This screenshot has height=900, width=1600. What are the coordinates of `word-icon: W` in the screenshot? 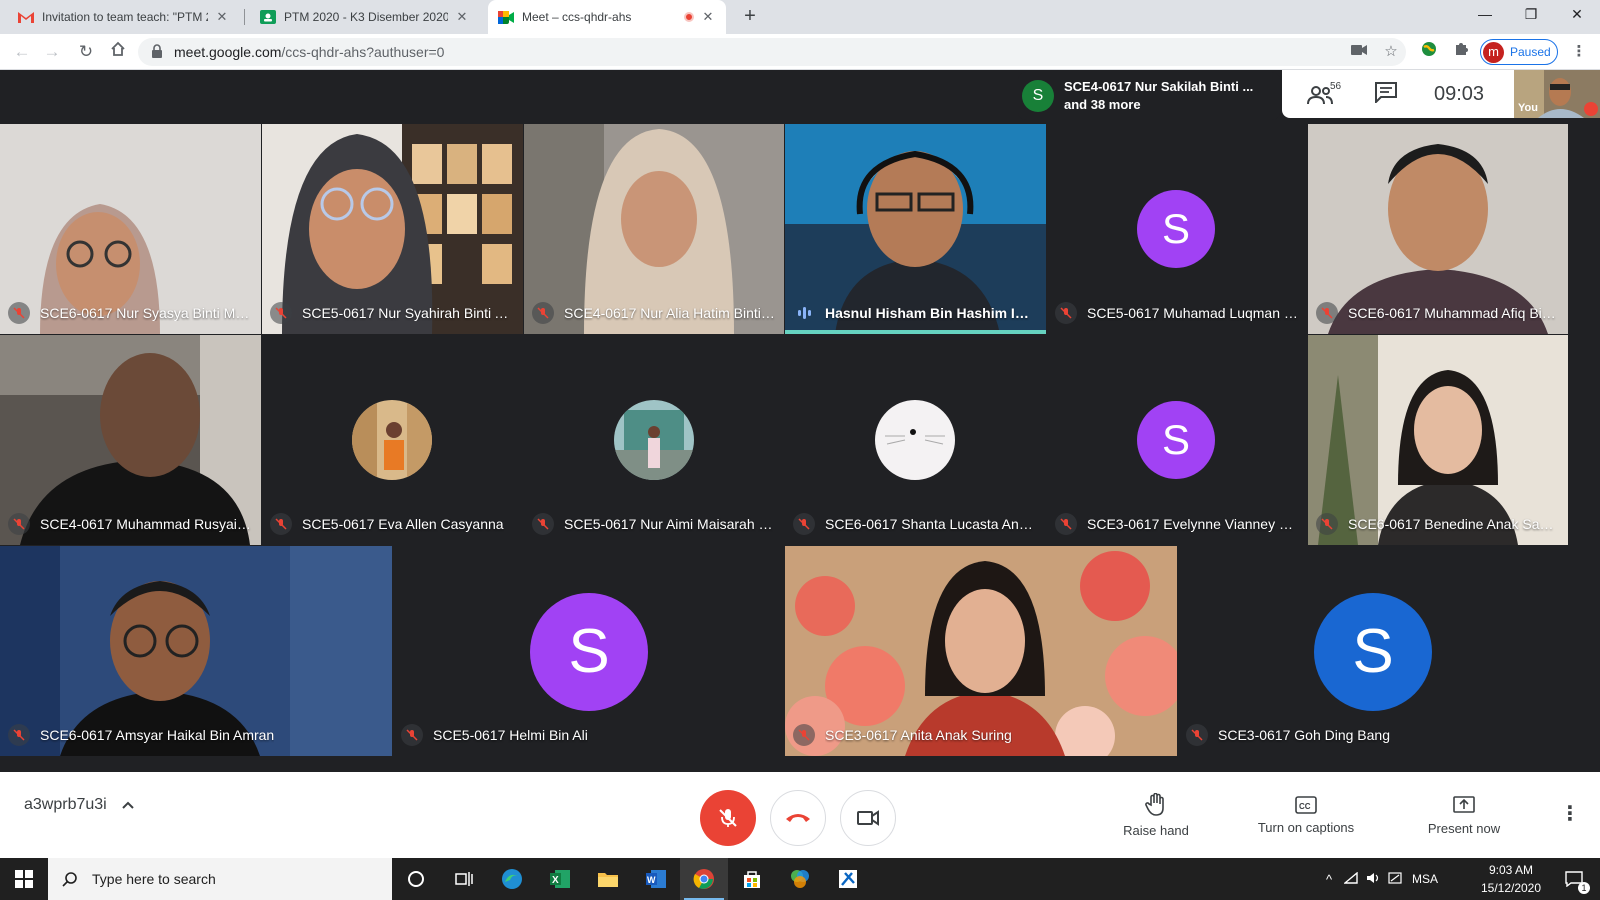 It's located at (656, 879).